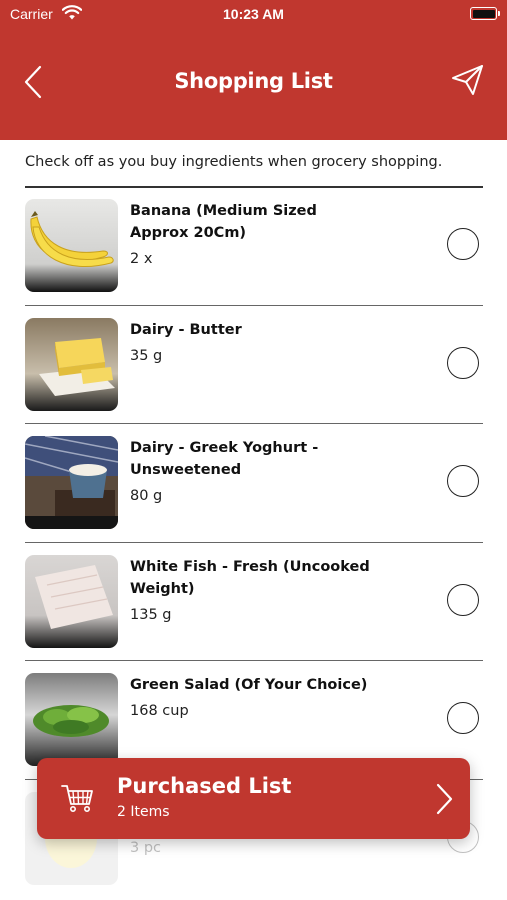 The image size is (507, 900). Describe the element at coordinates (485, 13) in the screenshot. I see `battery-icon` at that location.